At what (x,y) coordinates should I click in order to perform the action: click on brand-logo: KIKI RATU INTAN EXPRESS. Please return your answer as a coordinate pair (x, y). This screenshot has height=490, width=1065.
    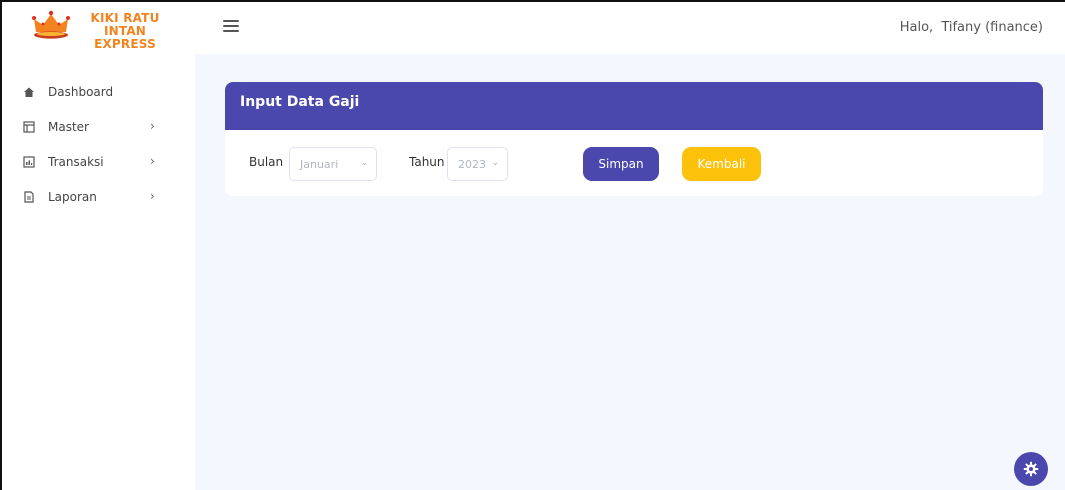
    Looking at the image, I should click on (98, 28).